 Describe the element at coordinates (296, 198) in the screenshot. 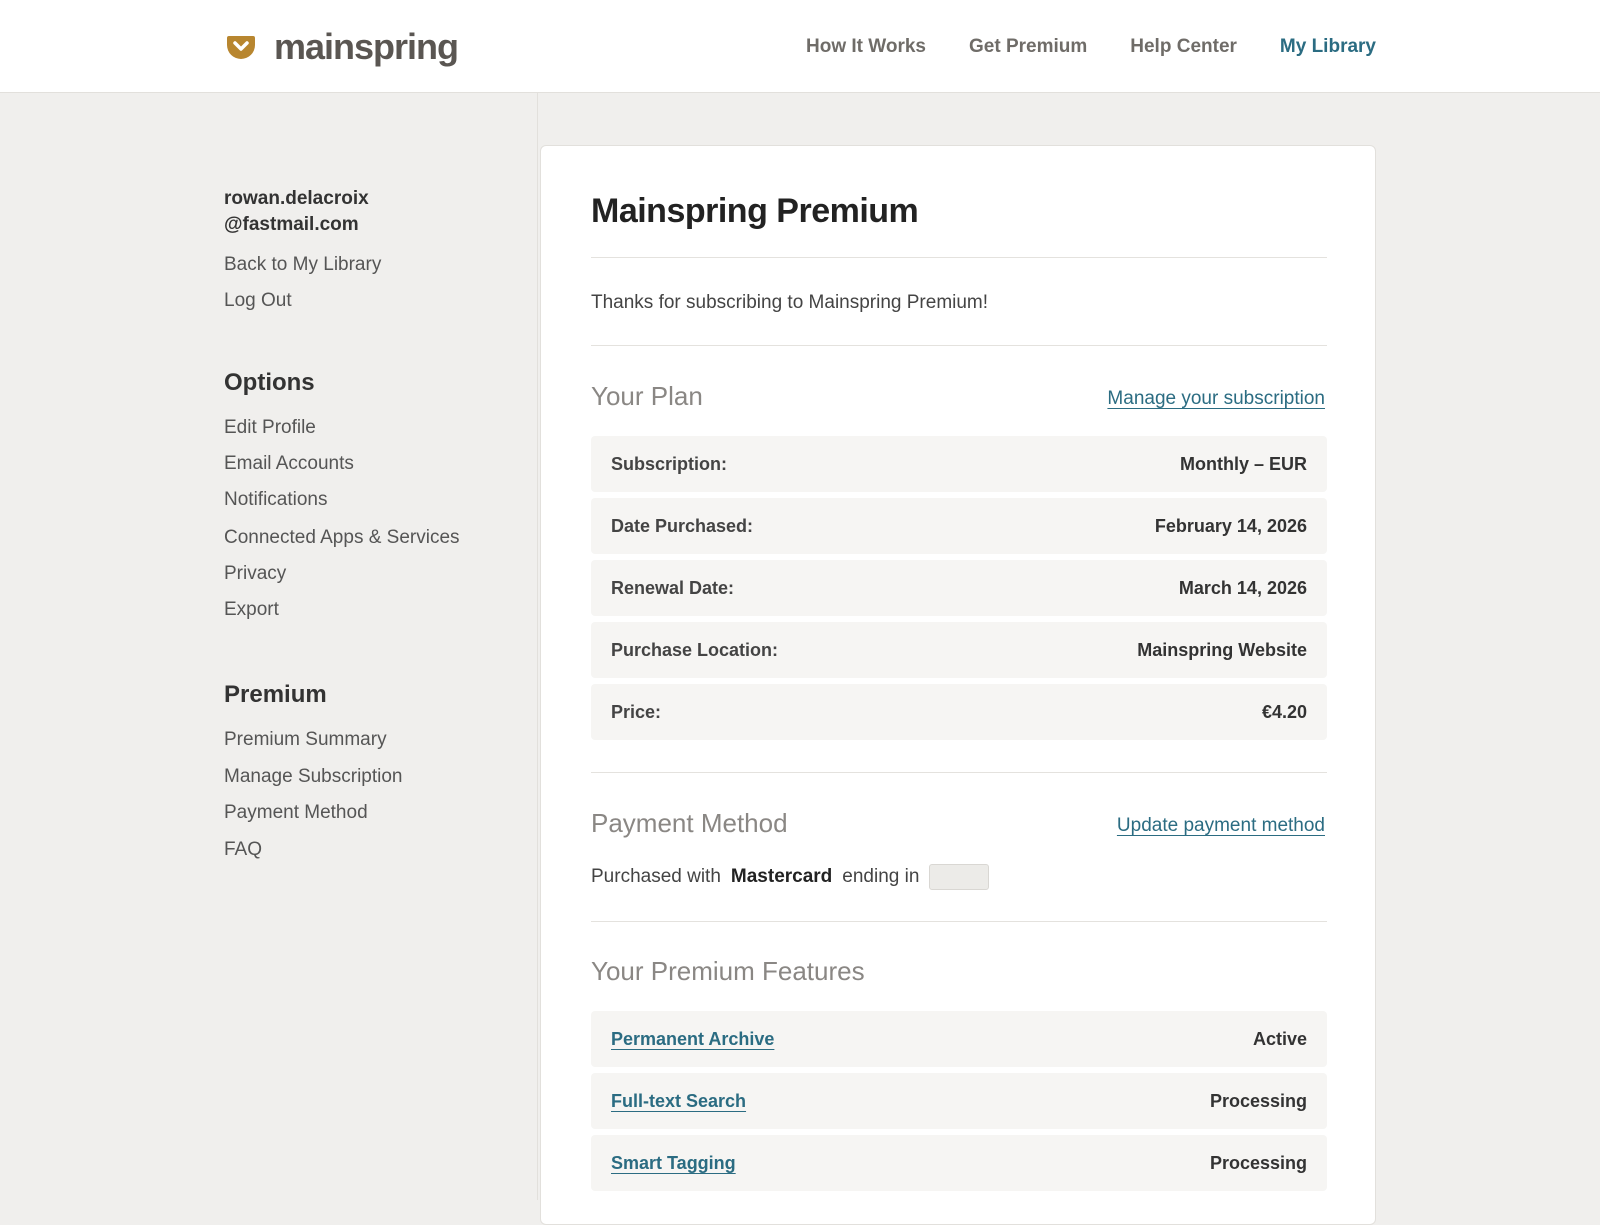

I see `user-email-line-1: rowan.delacroix` at that location.